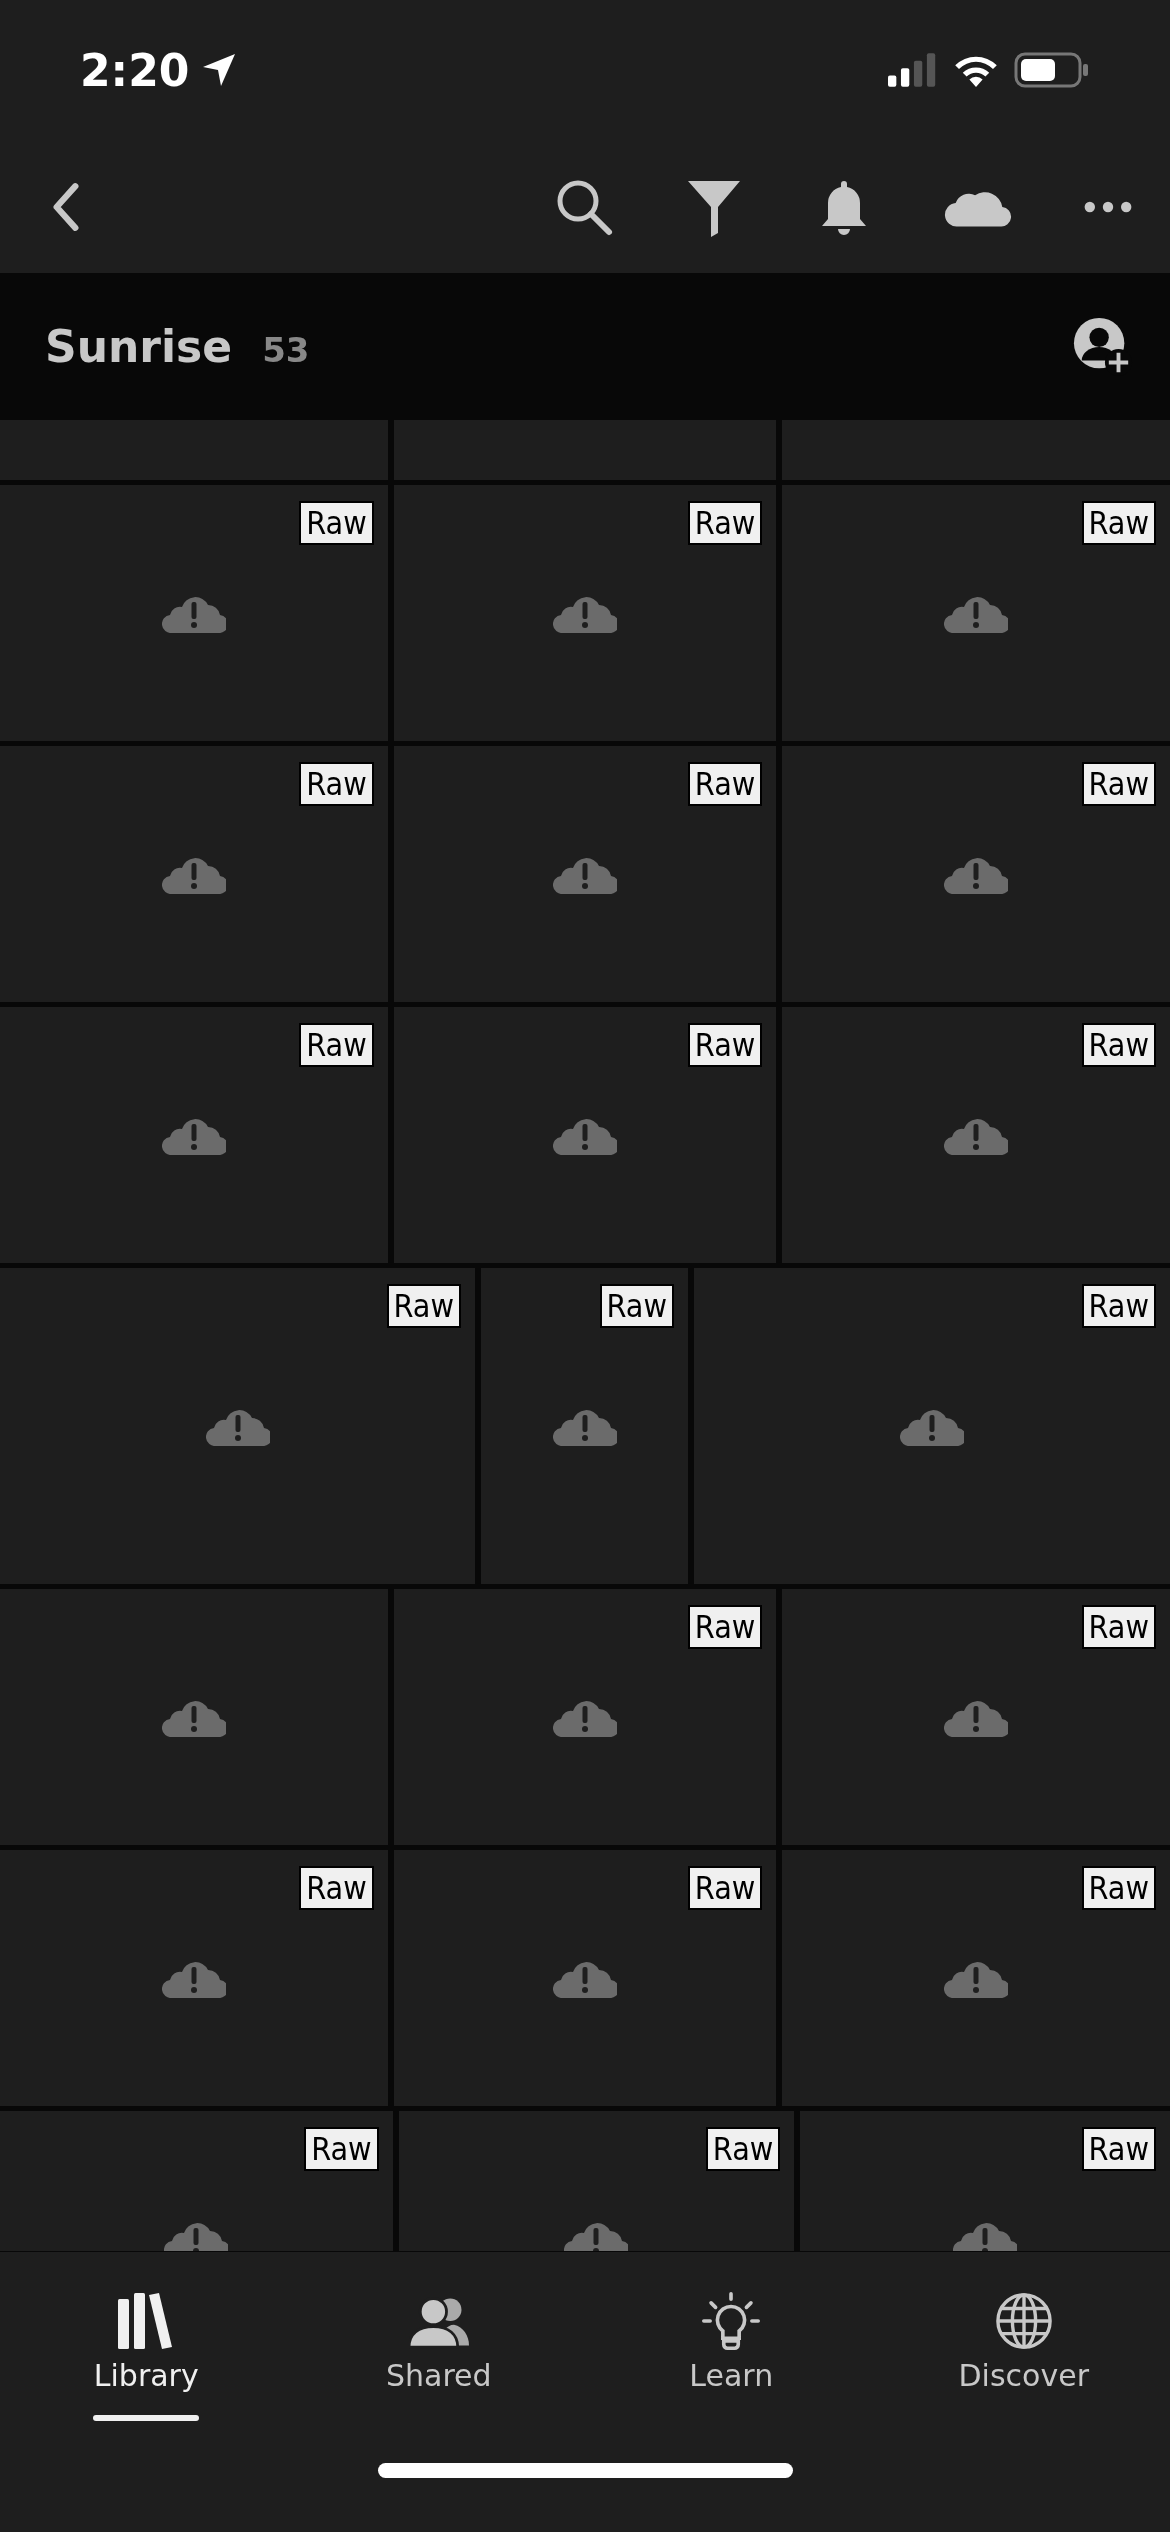 The height and width of the screenshot is (2532, 1170). Describe the element at coordinates (438, 2356) in the screenshot. I see `nav-tab: Shared` at that location.